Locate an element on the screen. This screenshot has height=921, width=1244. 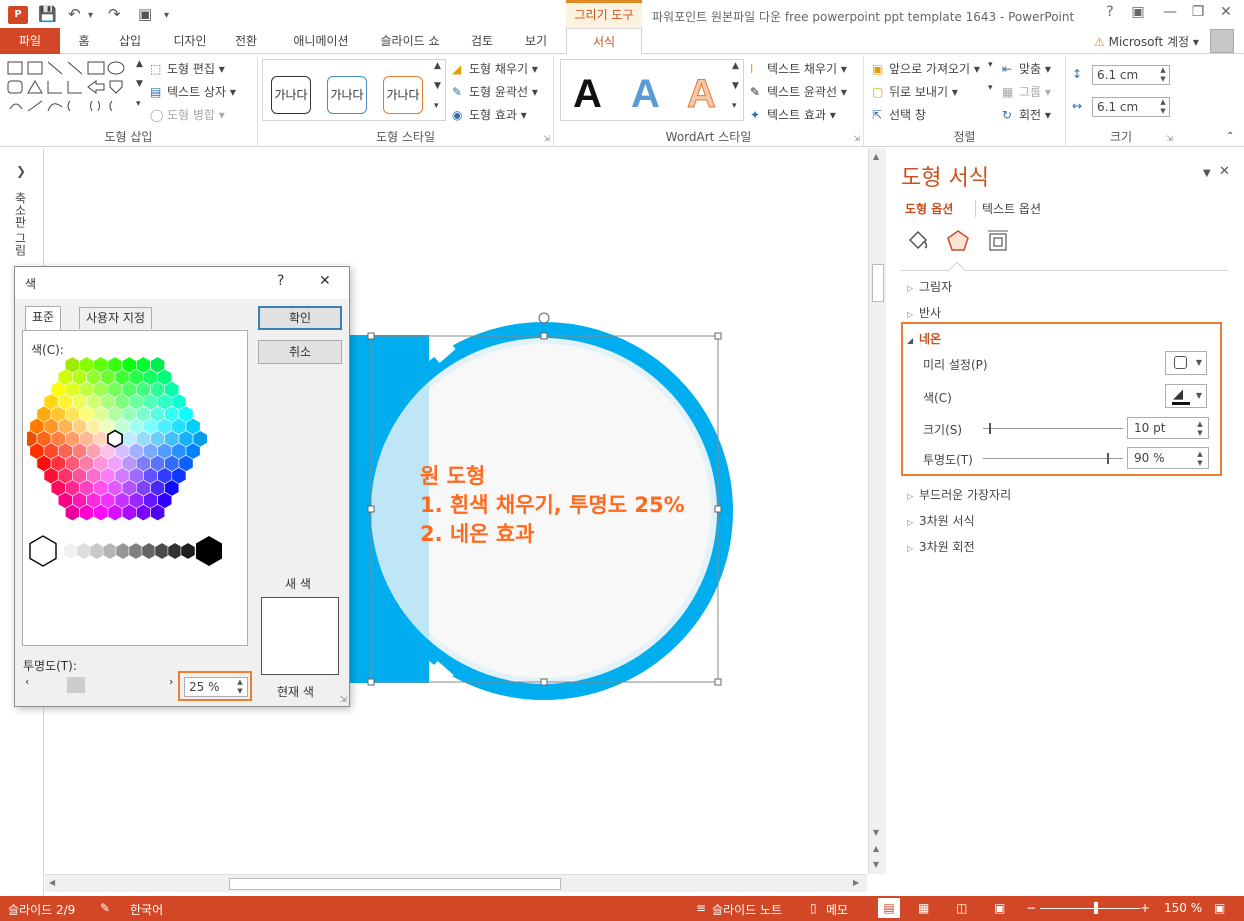
section-3d-rotation: ▷ 3차원 회전 is located at coordinates (941, 546).